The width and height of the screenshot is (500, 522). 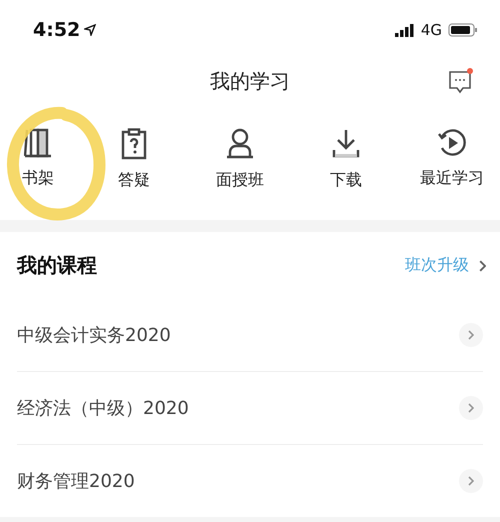 What do you see at coordinates (250, 81) in the screenshot?
I see `page-title: 我的学习` at bounding box center [250, 81].